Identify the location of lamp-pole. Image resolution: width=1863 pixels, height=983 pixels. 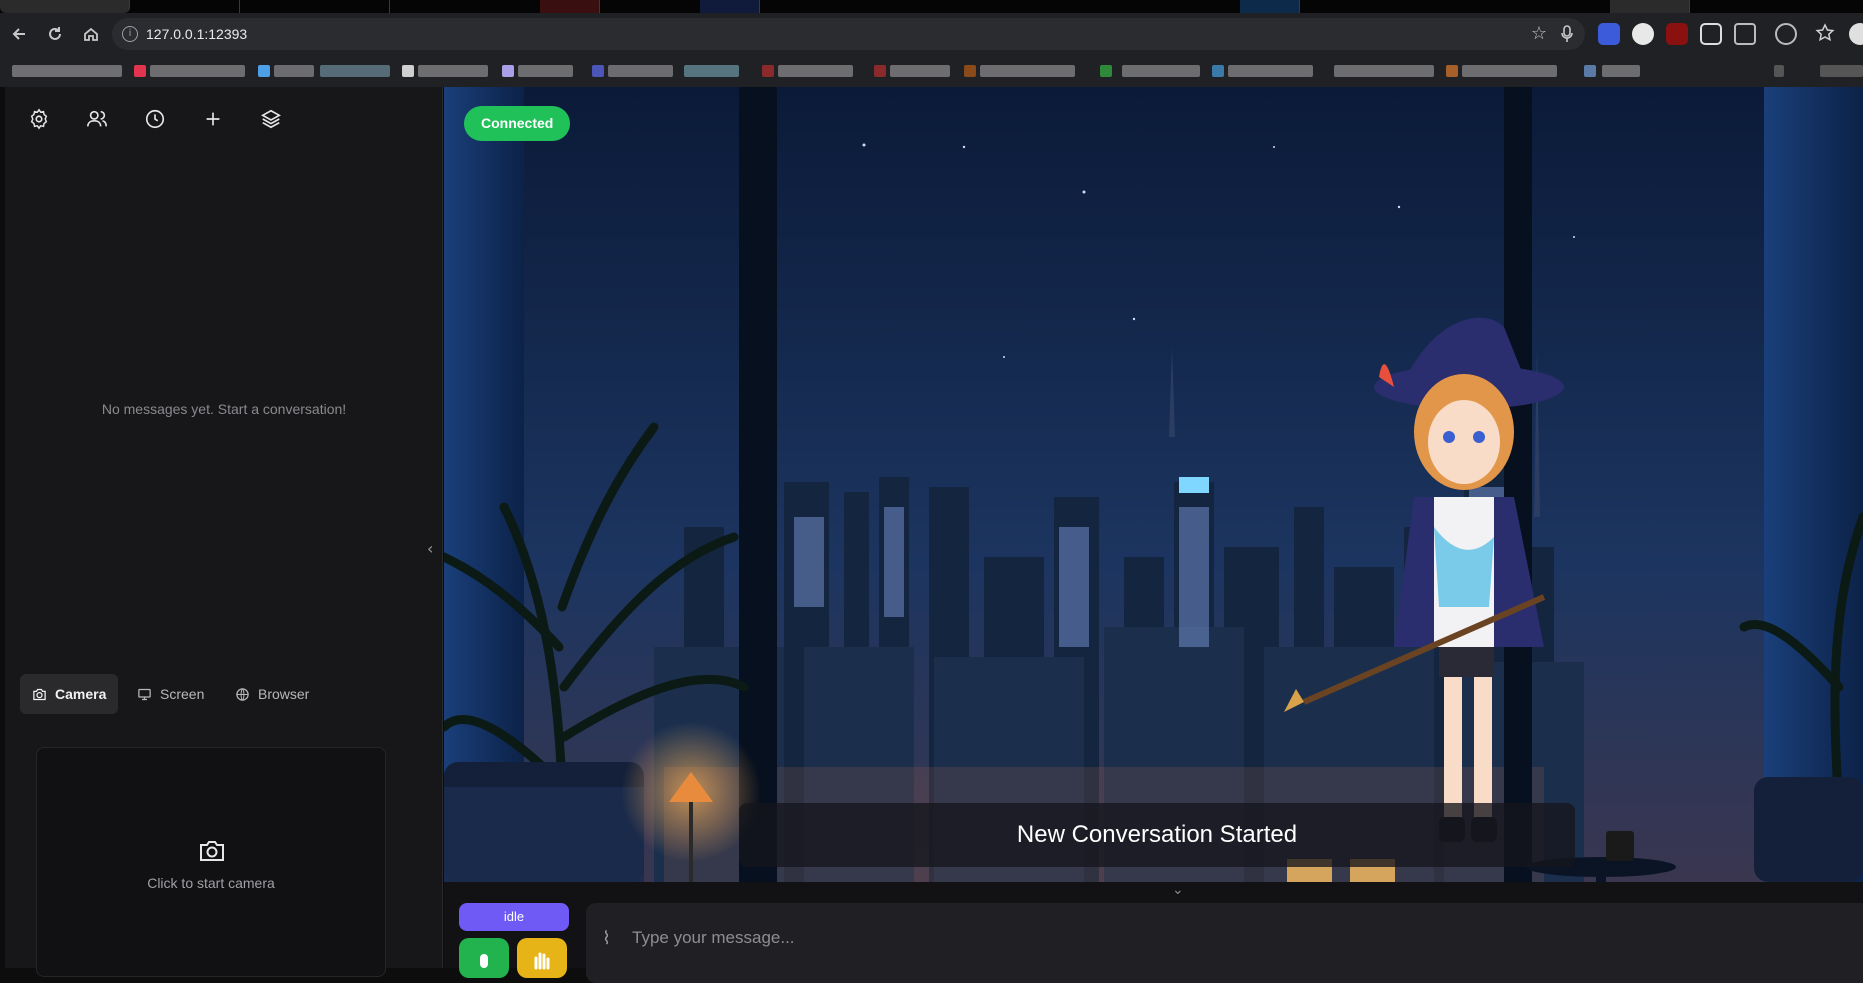
(691, 842).